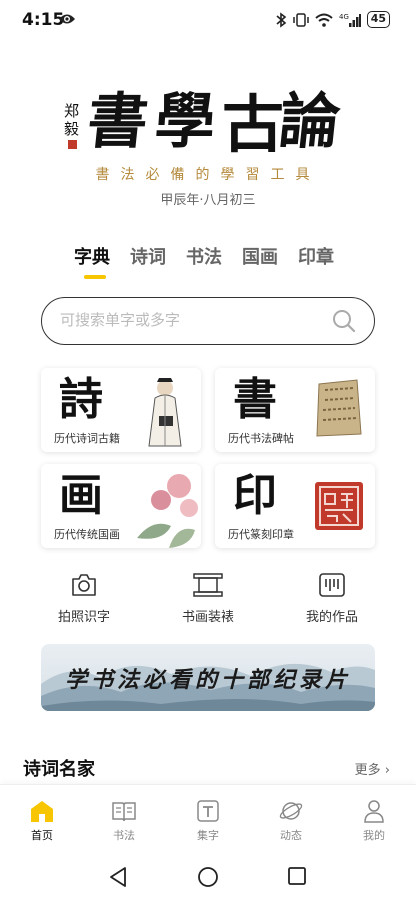 Image resolution: width=416 pixels, height=900 pixels. I want to click on search-input, so click(190, 320).